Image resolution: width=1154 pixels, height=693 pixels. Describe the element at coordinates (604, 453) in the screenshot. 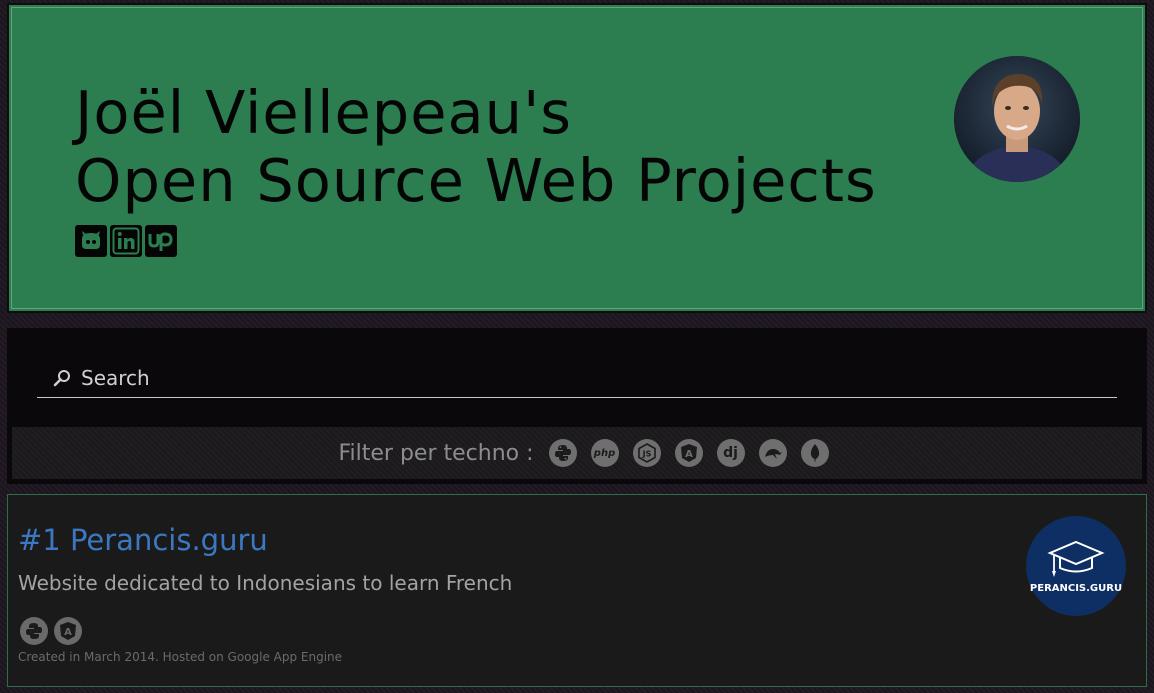

I see `php-icon: php` at that location.